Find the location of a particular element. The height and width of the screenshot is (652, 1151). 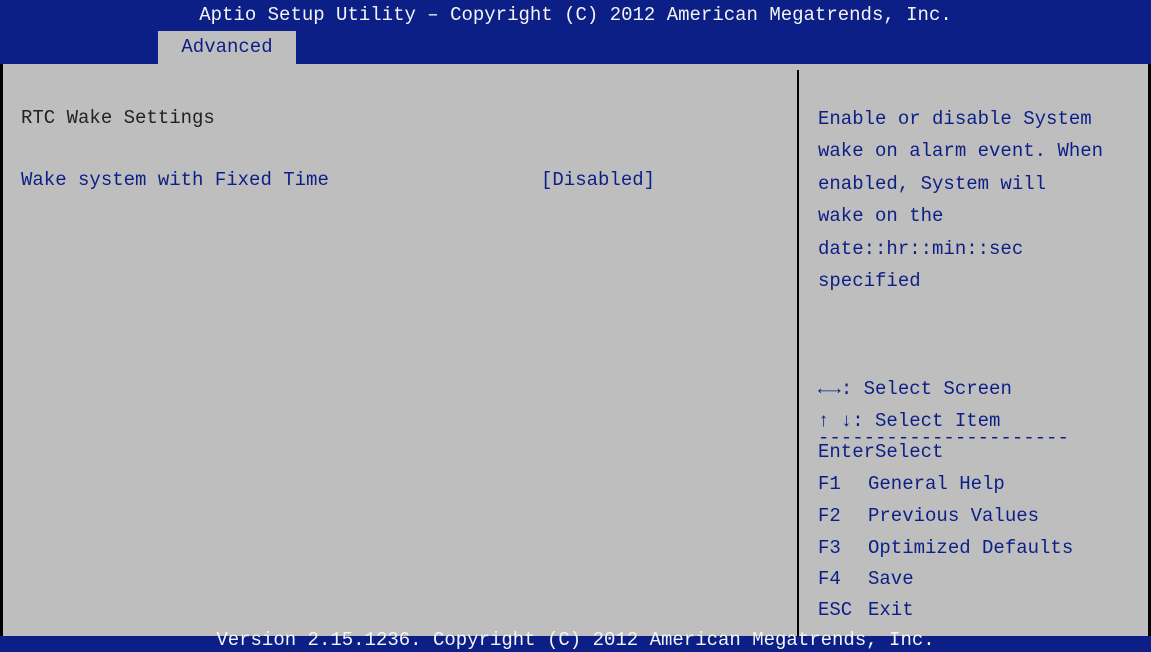

arrows-up-down-icon: ↑ ↓ is located at coordinates (835, 421).